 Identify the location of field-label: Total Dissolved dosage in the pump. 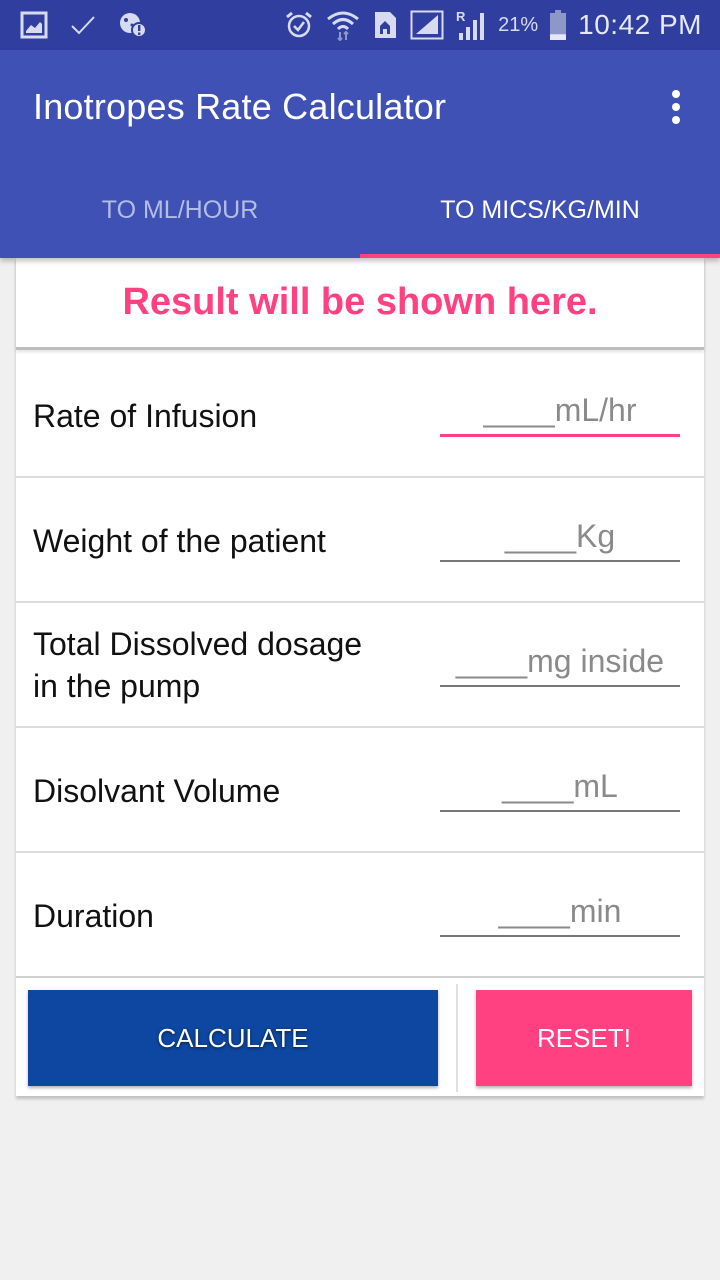
(197, 665).